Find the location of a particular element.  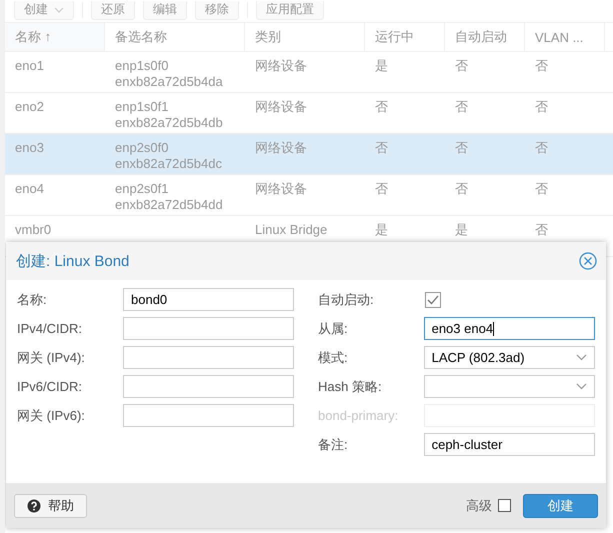

dropdown: LACP (802.3ad) is located at coordinates (509, 357).